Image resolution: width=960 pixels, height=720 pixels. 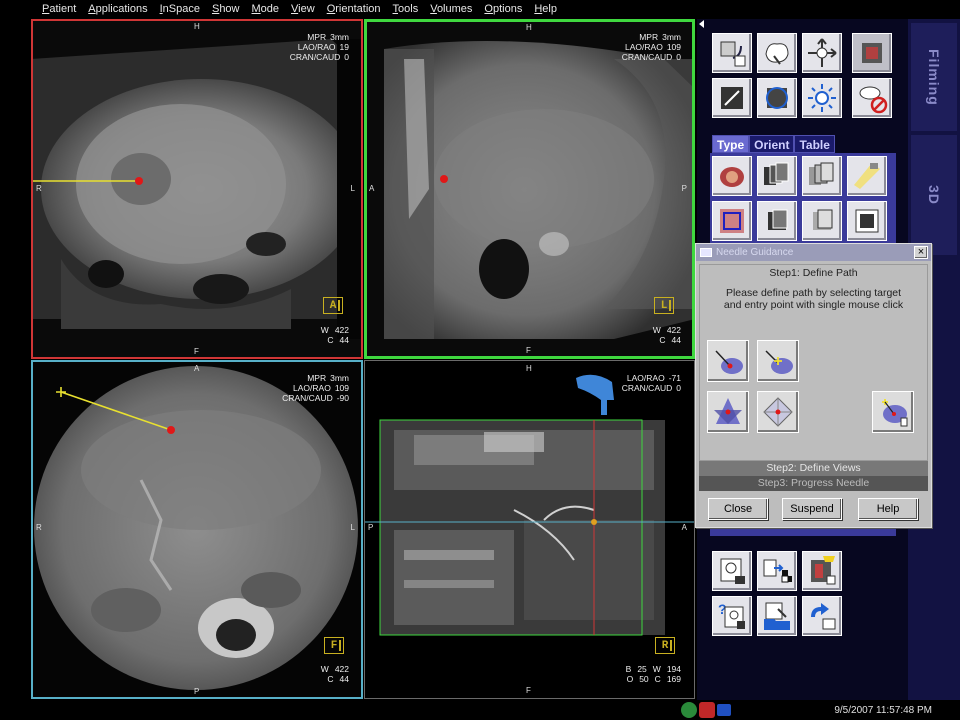 I want to click on orientation-cube: F, so click(x=334, y=645).